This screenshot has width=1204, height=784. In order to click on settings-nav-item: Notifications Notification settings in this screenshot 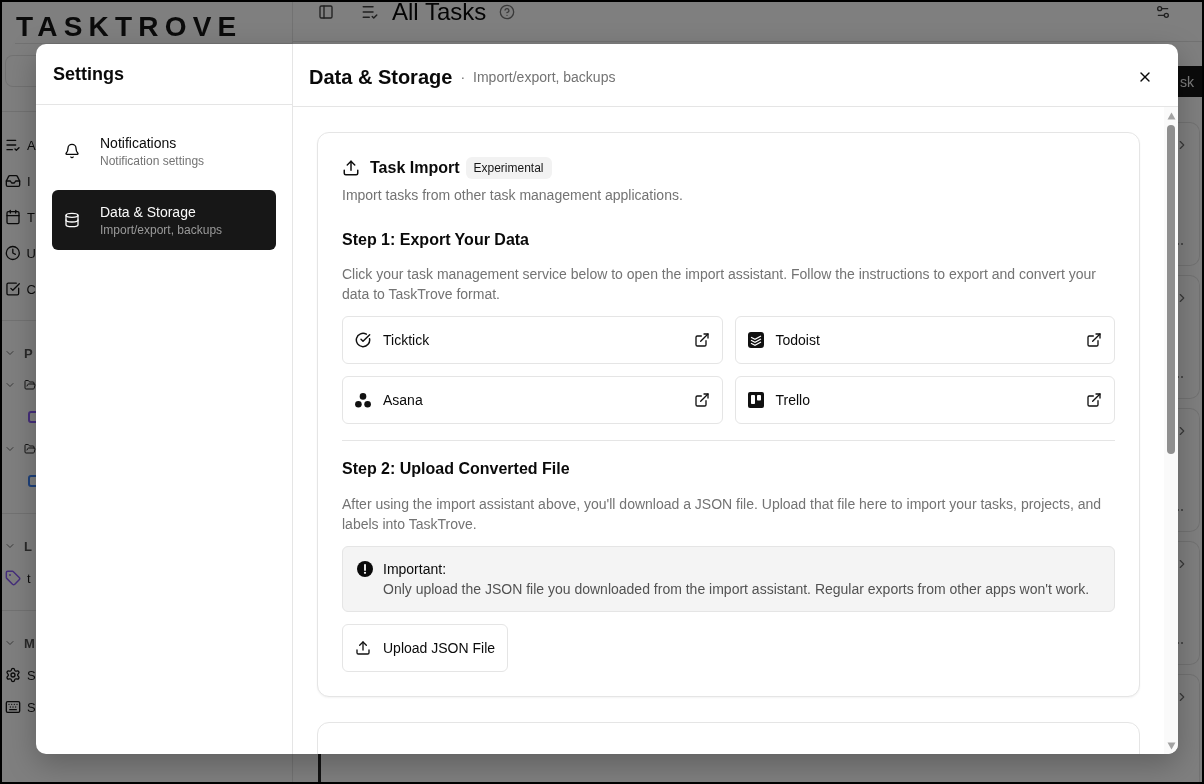, I will do `click(164, 151)`.